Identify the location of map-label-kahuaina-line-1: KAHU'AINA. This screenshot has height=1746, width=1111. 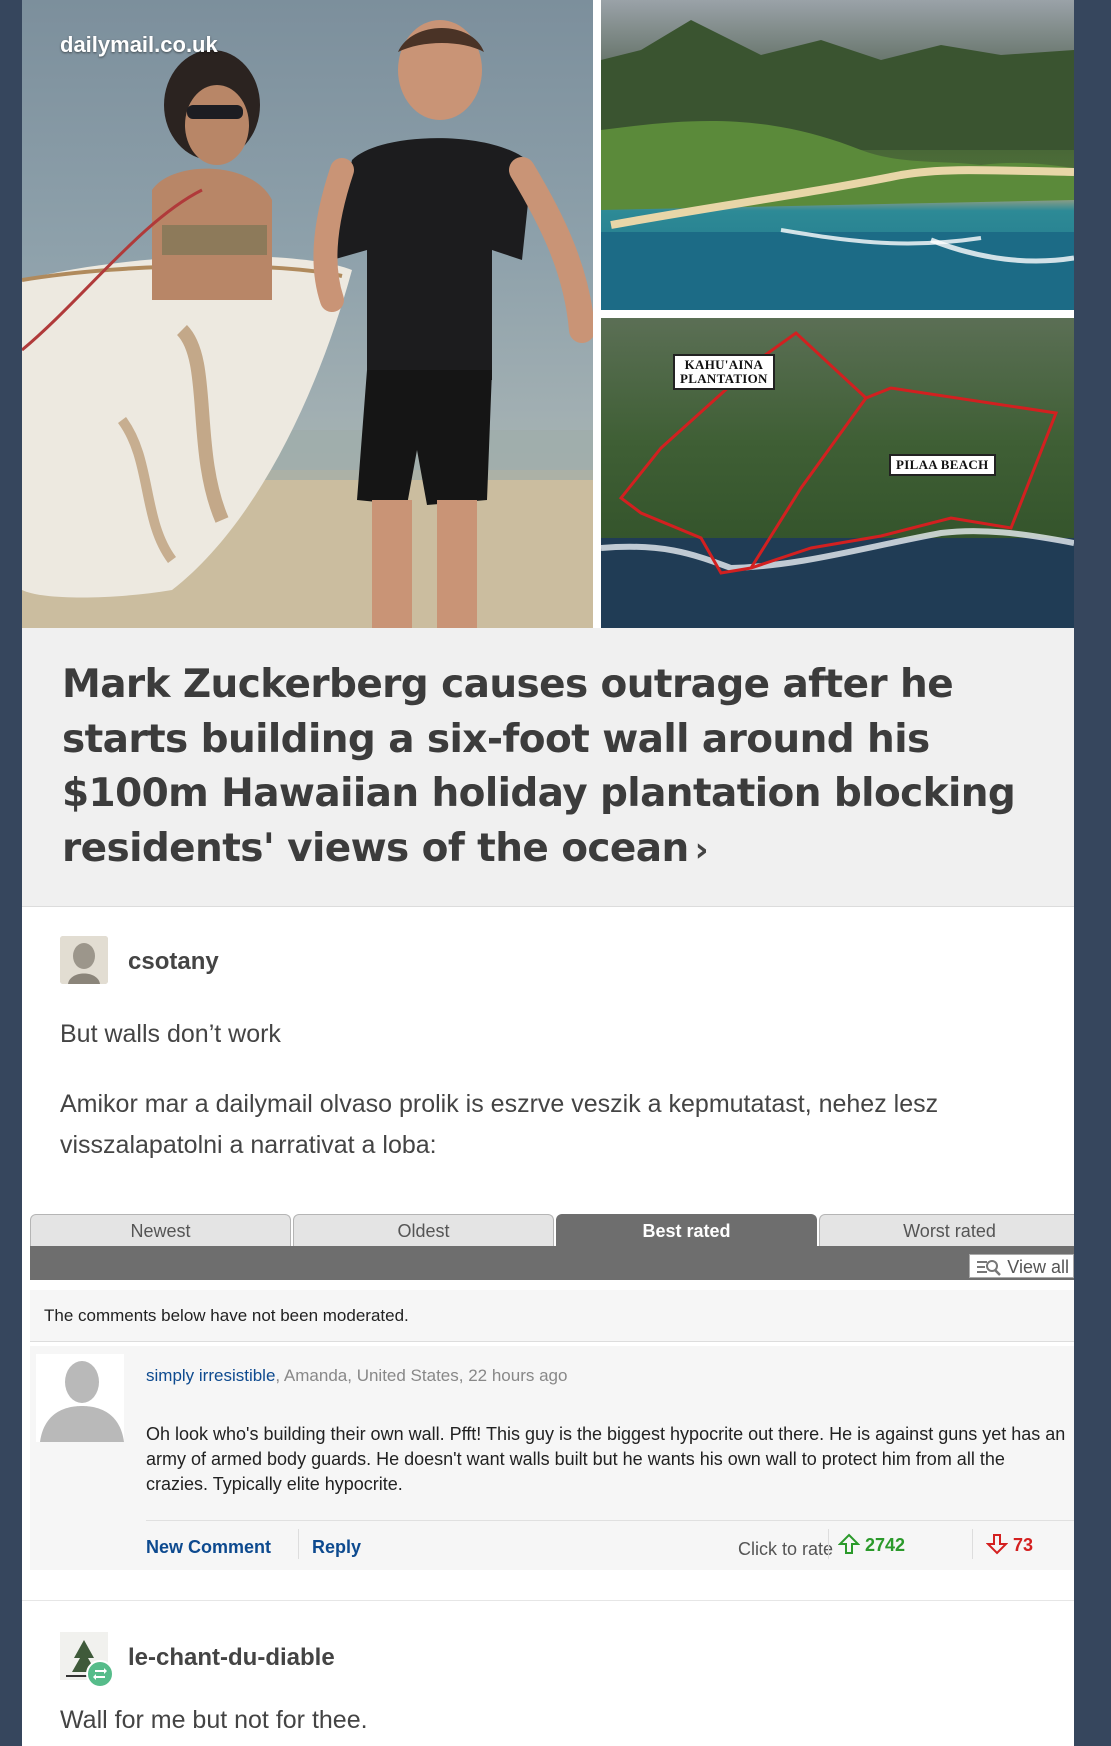
(724, 364).